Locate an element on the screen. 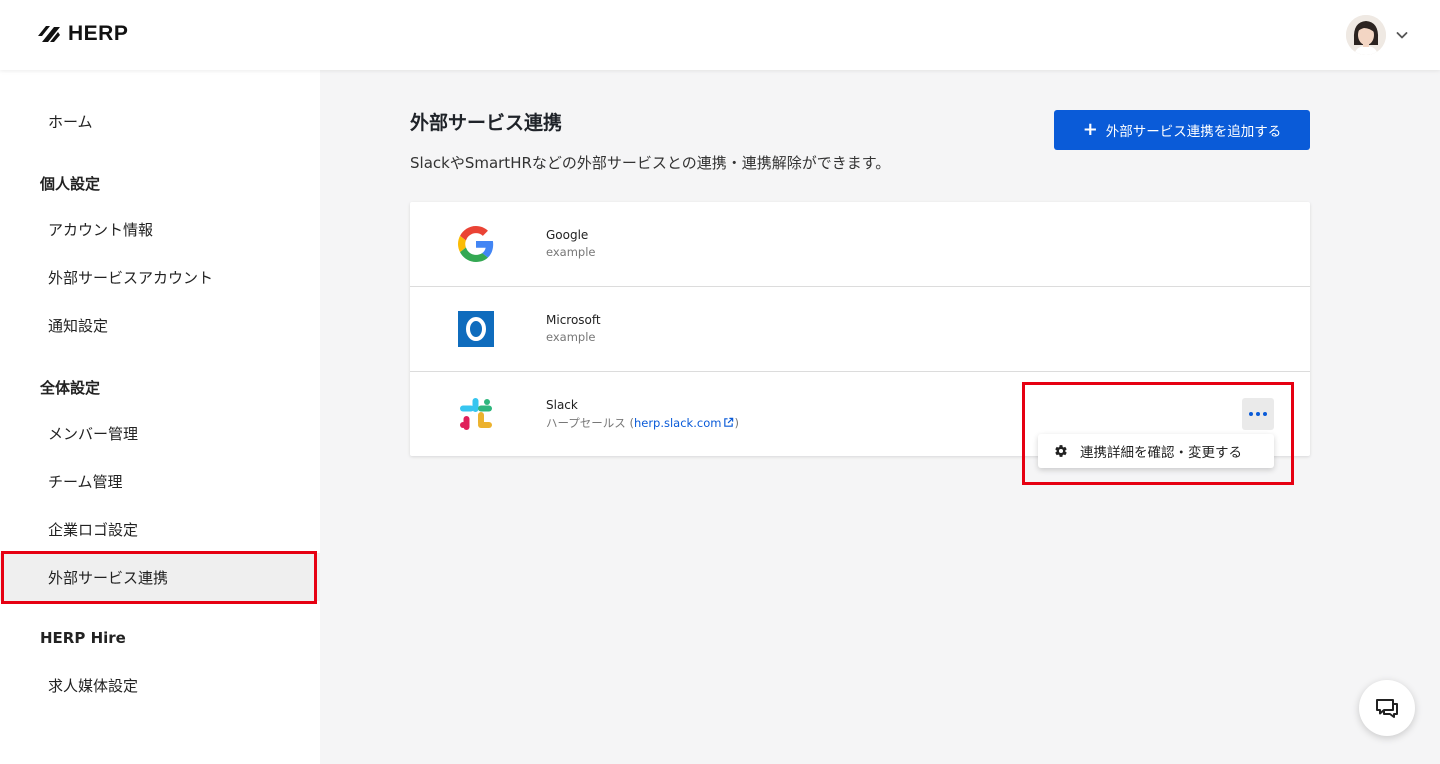 The image size is (1440, 764). sidebar-item-teams: チーム管理 is located at coordinates (160, 481).